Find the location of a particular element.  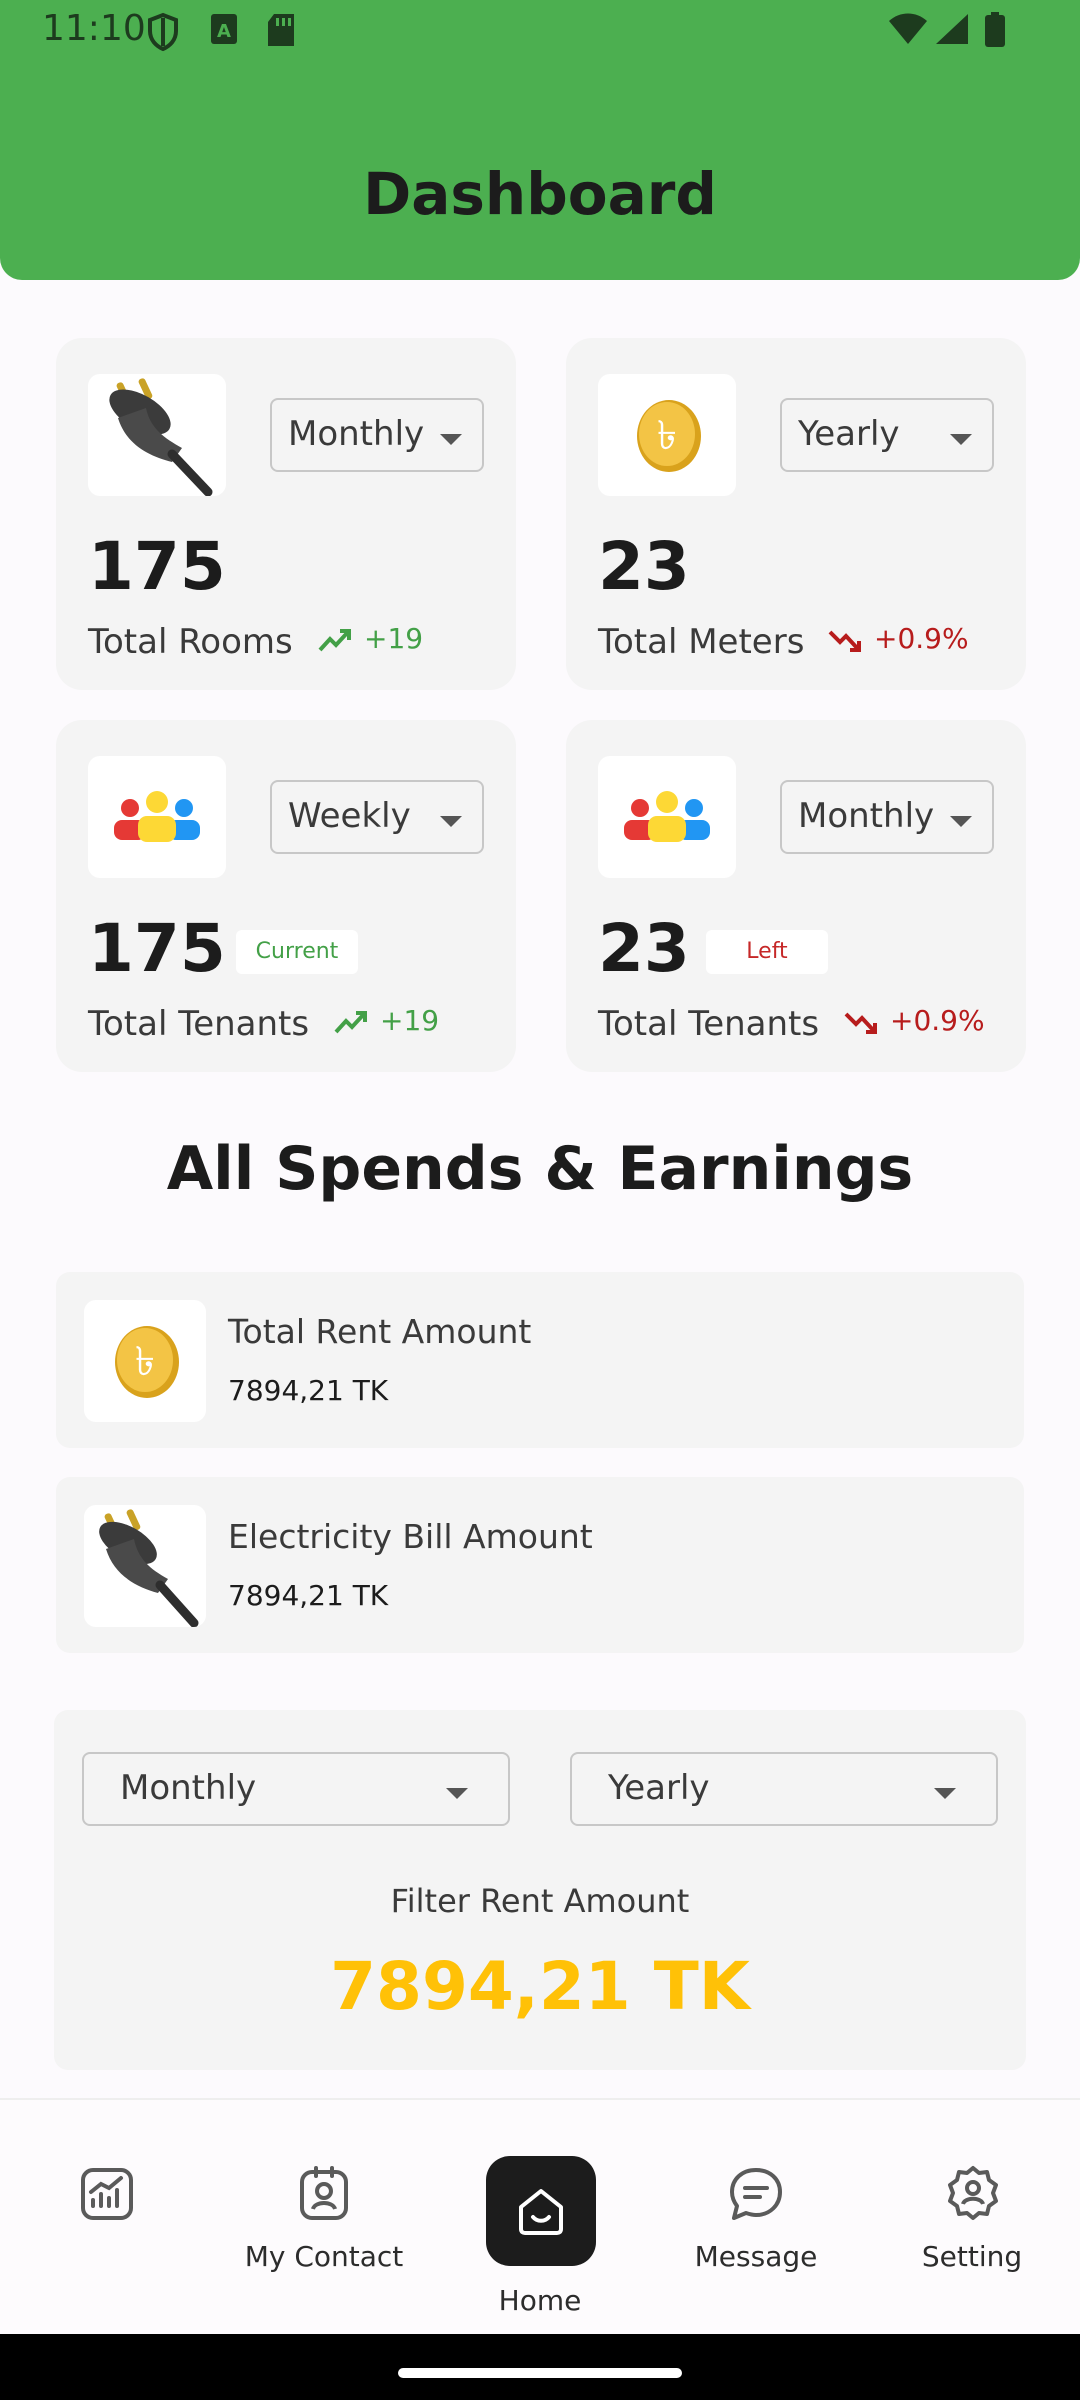

stat-card-rooms: Monthly 175 Total Rooms +19 is located at coordinates (286, 514).